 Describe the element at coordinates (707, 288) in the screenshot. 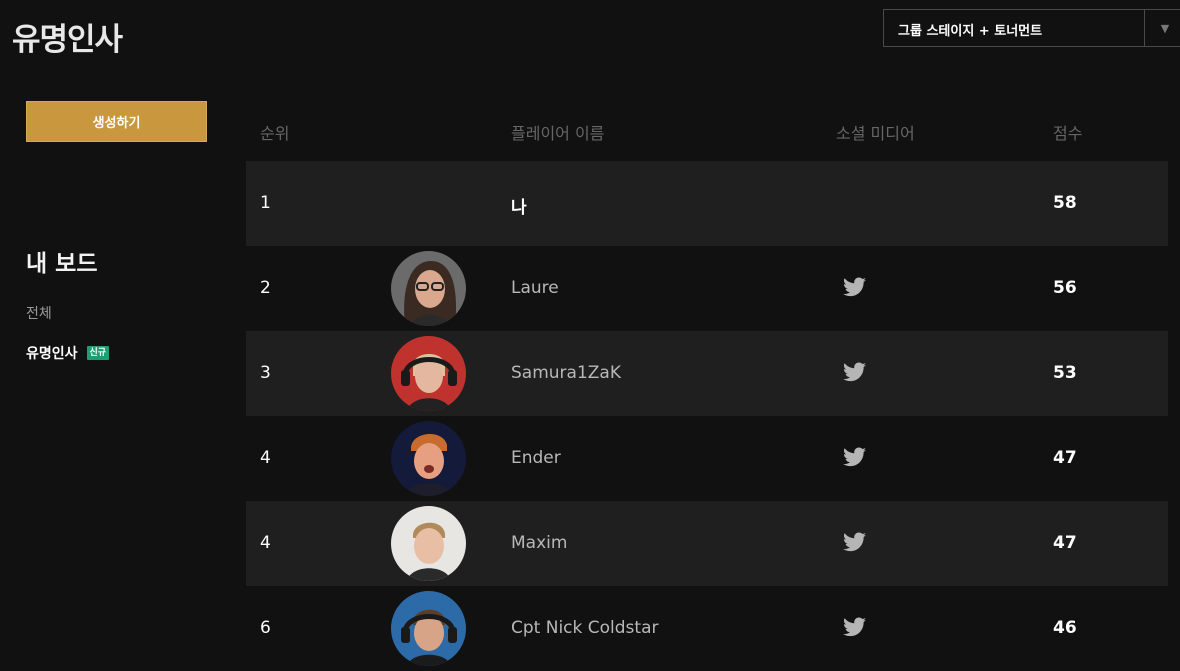

I see `table-row: 2 Laure 56` at that location.